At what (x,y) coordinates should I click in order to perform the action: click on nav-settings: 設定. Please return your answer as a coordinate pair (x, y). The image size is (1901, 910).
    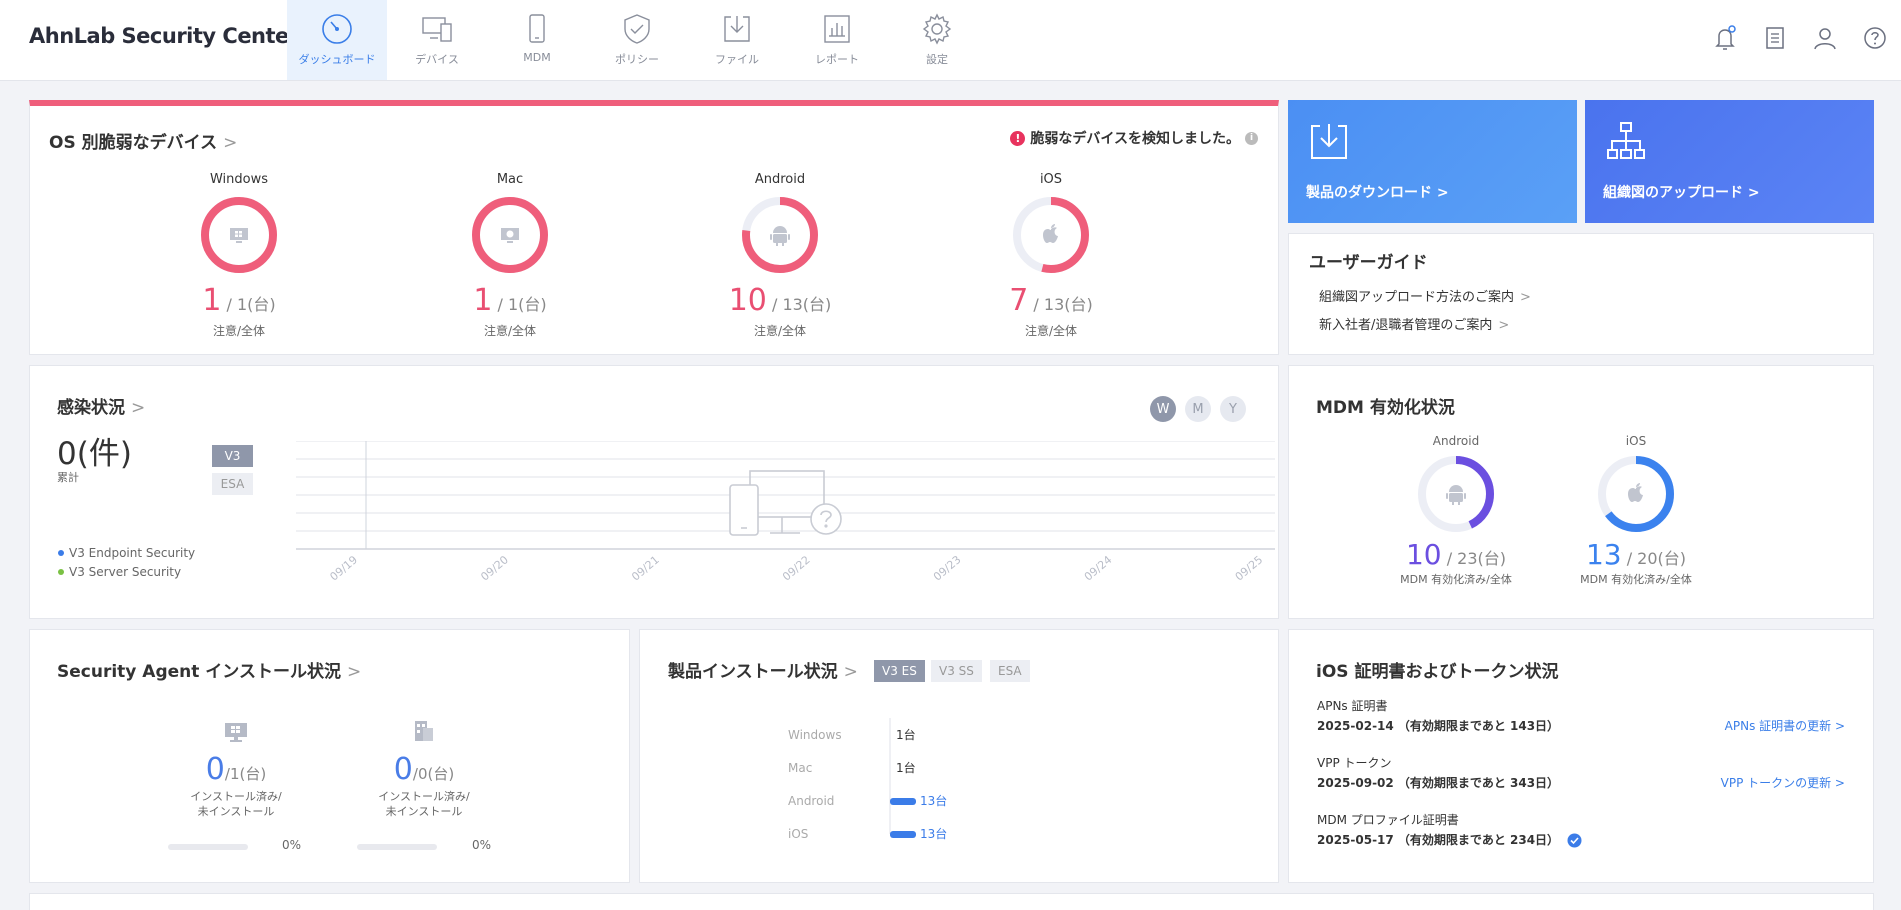
    Looking at the image, I should click on (937, 40).